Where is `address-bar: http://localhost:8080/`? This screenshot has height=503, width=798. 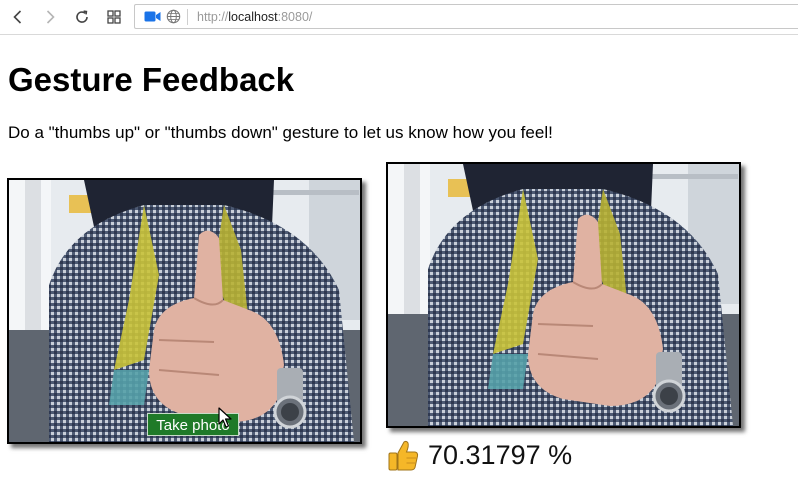 address-bar: http://localhost:8080/ is located at coordinates (466, 16).